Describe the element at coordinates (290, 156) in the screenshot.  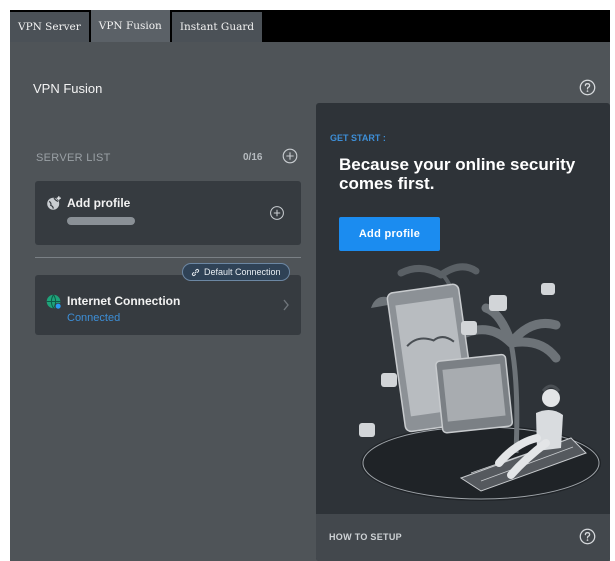
I see `add-server-icon` at that location.